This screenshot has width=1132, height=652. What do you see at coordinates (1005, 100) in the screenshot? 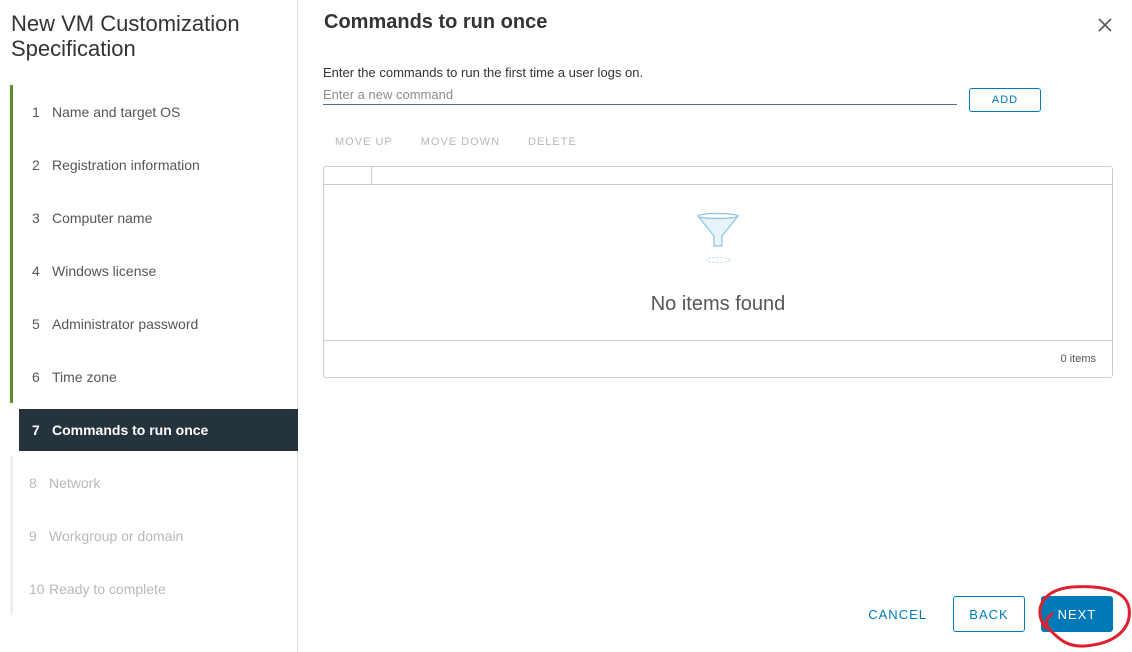
I see `add-button: ADD` at bounding box center [1005, 100].